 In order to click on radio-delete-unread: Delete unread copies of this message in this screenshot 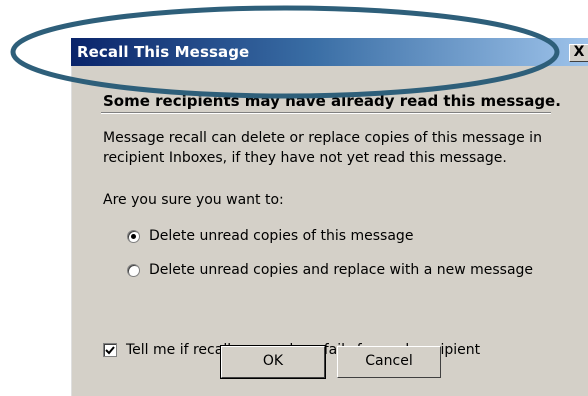, I will do `click(270, 236)`.